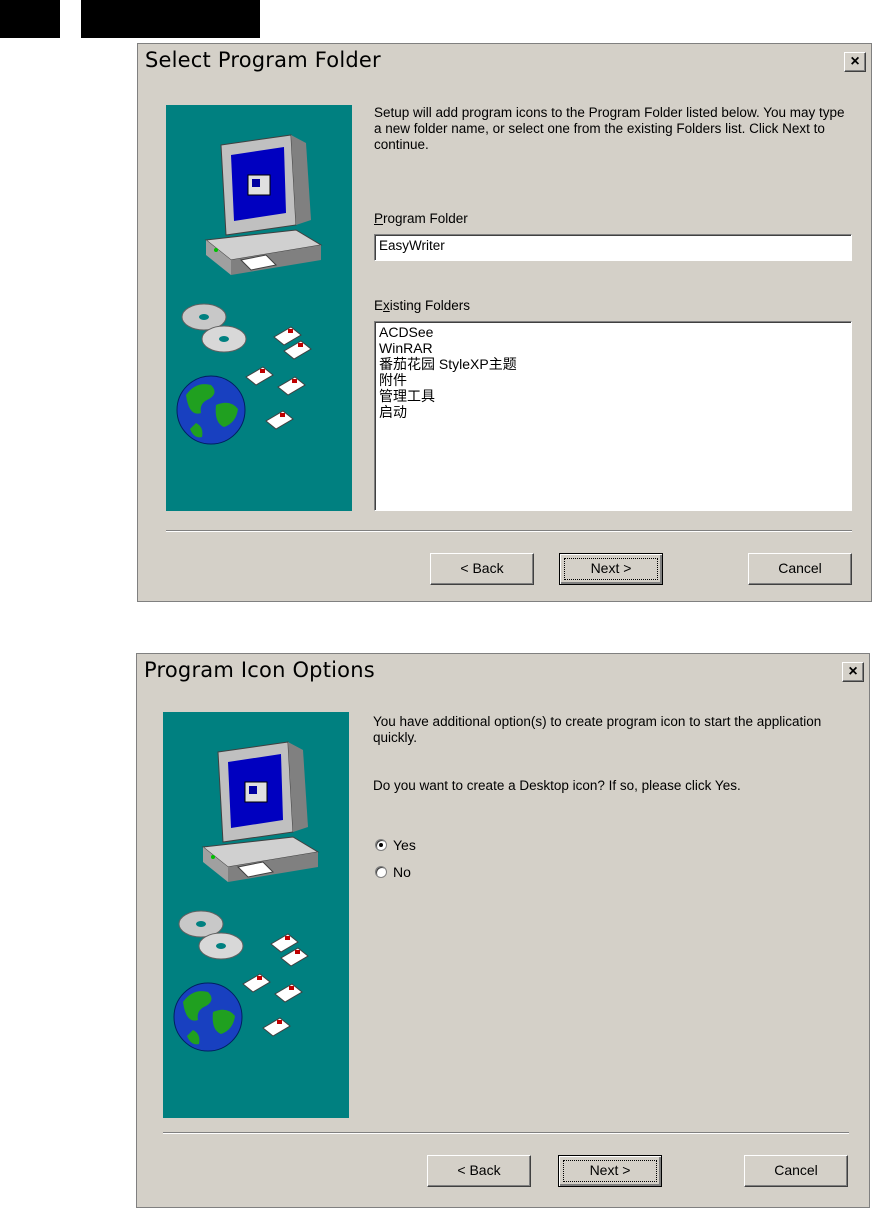 Image resolution: width=874 pixels, height=1211 pixels. I want to click on black-bar-left, so click(30, 19).